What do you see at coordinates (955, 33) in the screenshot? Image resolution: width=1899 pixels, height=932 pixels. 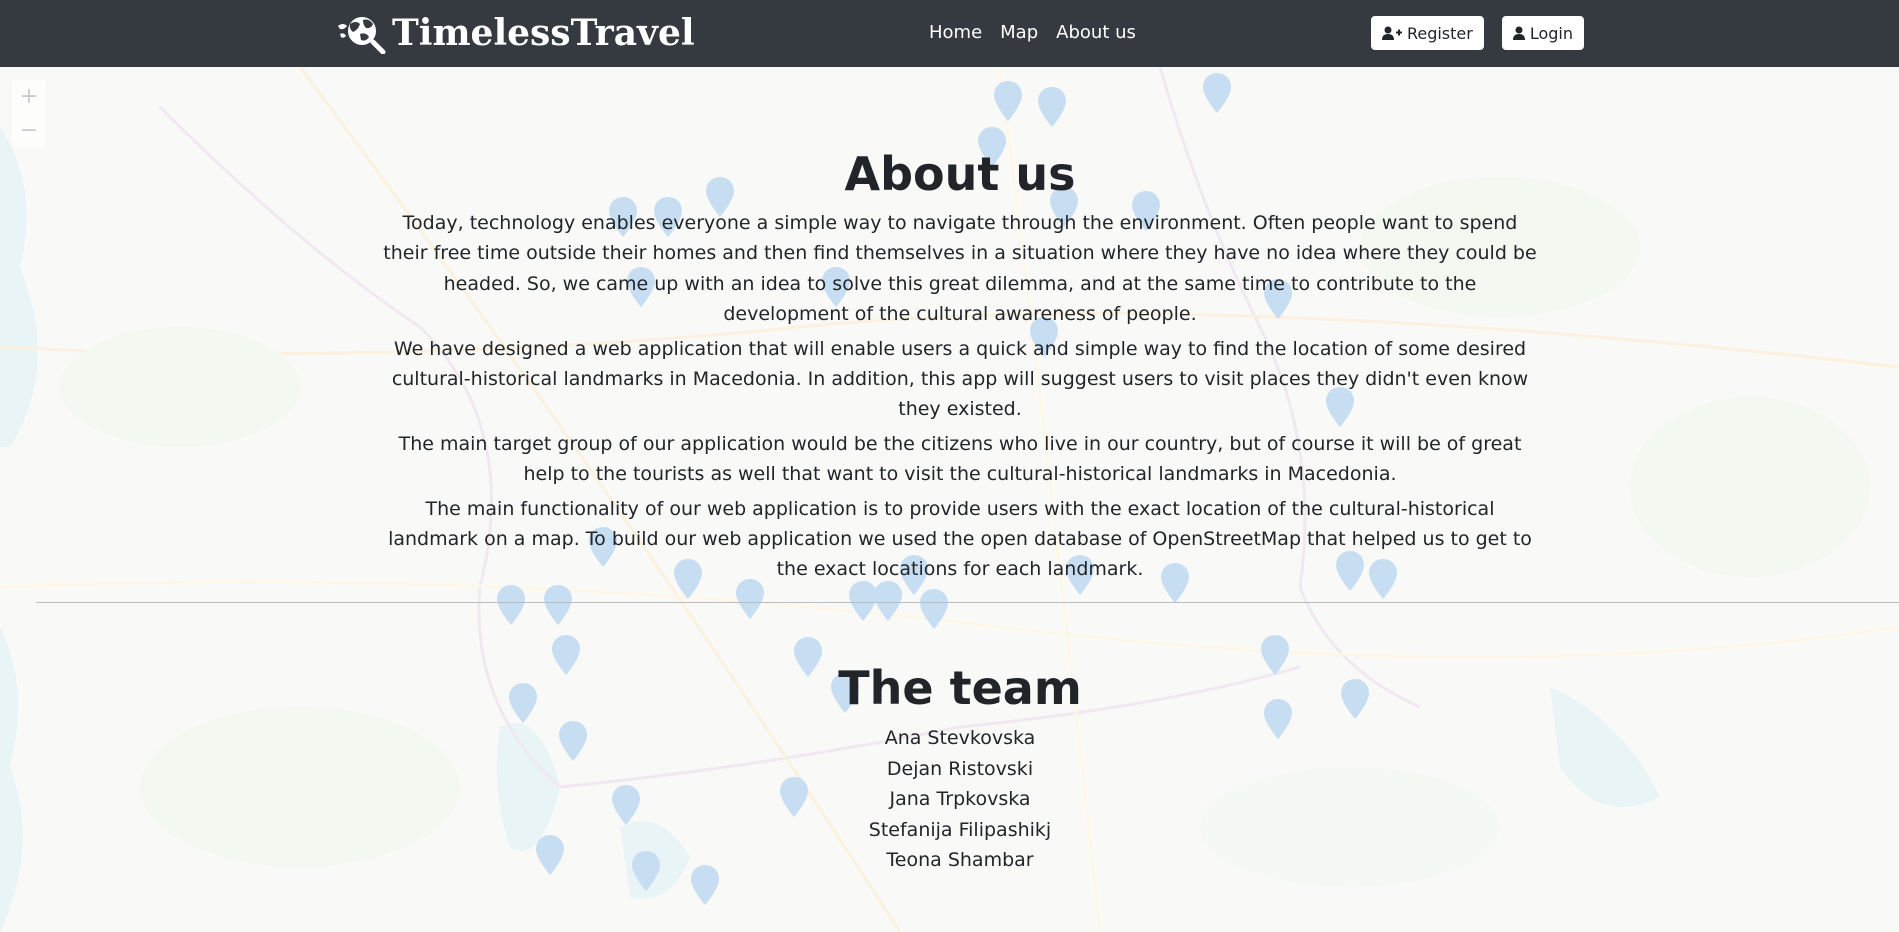 I see `nav-home: Home` at bounding box center [955, 33].